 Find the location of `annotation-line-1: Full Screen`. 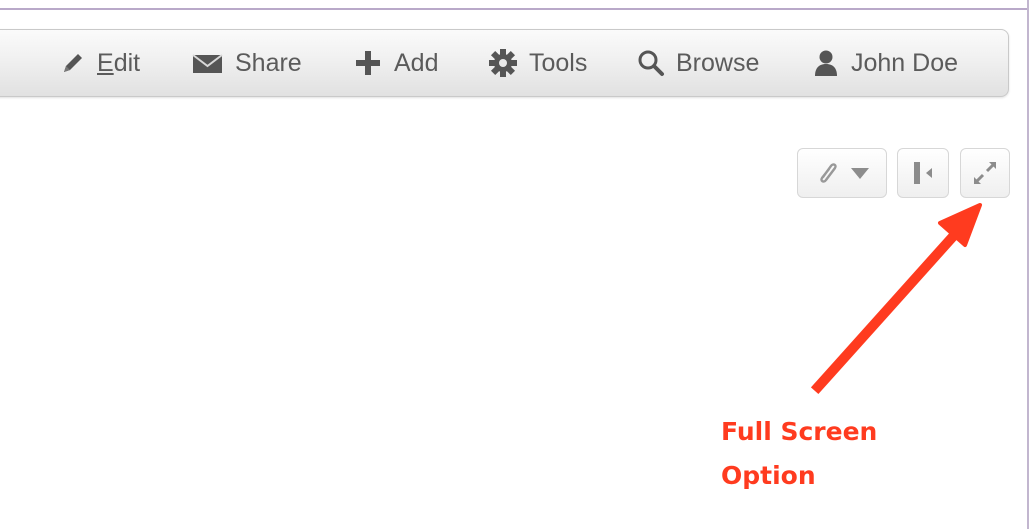

annotation-line-1: Full Screen is located at coordinates (799, 431).